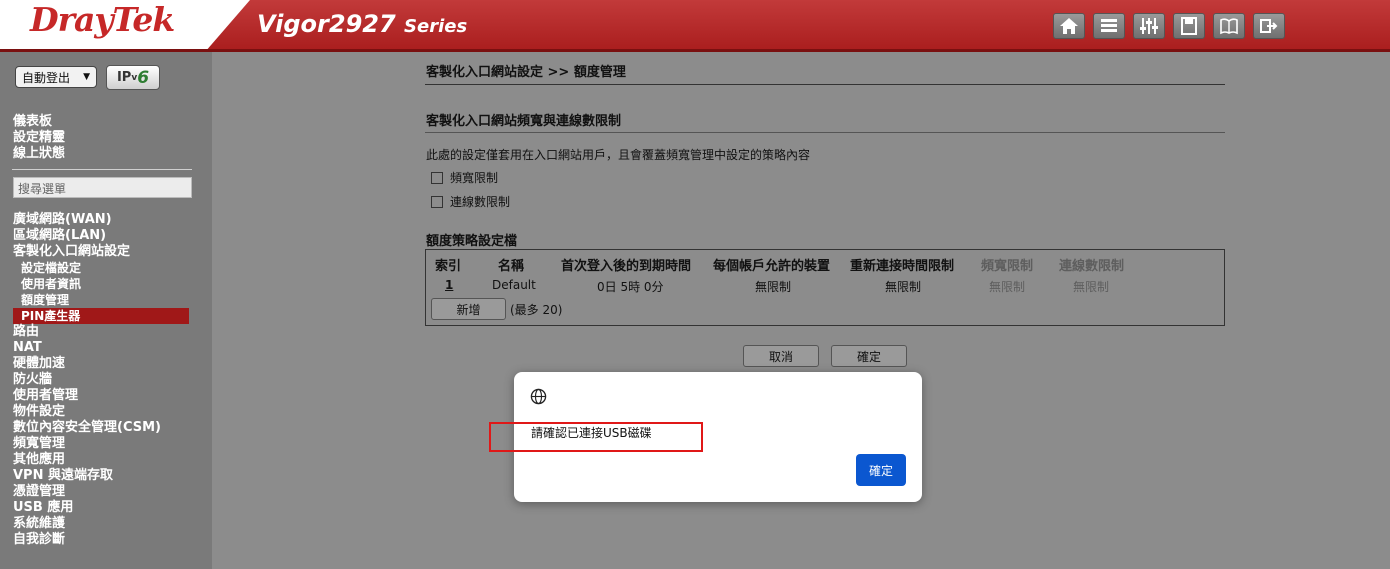 The height and width of the screenshot is (569, 1390). What do you see at coordinates (108, 364) in the screenshot?
I see `sidebar-item-hw-accel: 硬體加速` at bounding box center [108, 364].